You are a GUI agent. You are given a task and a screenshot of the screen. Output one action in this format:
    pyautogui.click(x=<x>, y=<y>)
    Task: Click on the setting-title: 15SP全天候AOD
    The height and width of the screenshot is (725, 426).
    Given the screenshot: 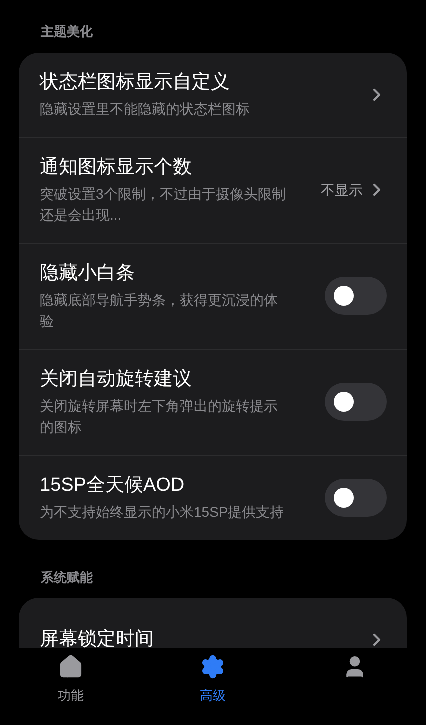 What is the action you would take?
    pyautogui.click(x=113, y=486)
    